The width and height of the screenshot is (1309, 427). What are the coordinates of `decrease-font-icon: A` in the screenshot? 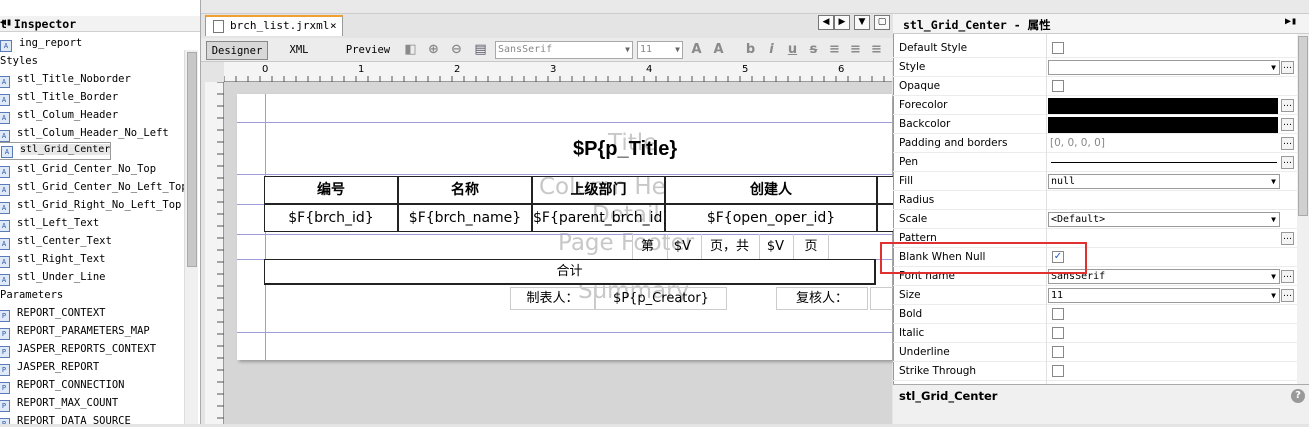 It's located at (718, 49).